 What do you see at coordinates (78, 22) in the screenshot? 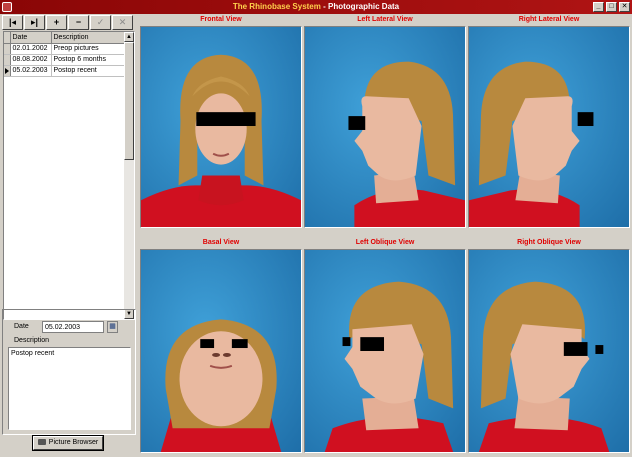
I see `delete-icon: −` at bounding box center [78, 22].